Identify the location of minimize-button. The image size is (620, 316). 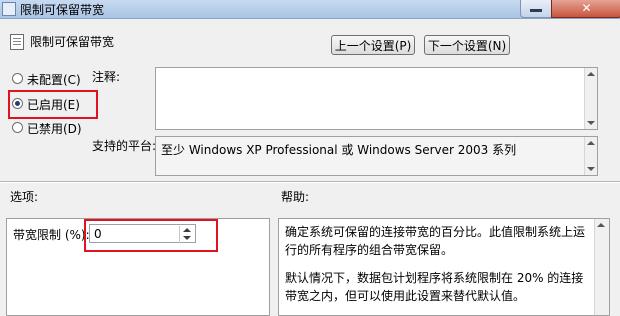
(536, 9).